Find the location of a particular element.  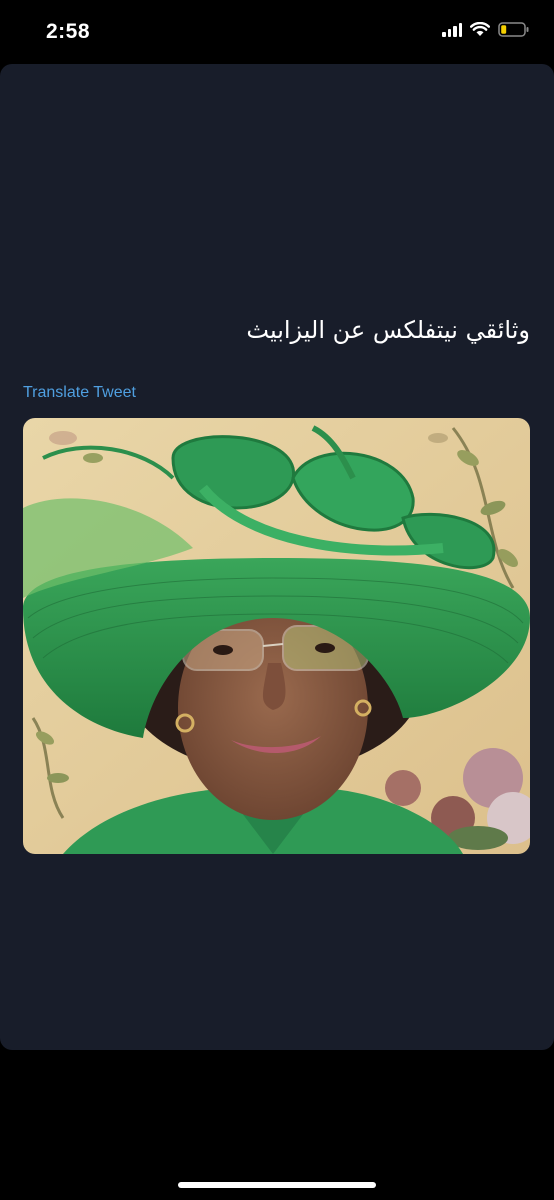

status-time: 2:58 is located at coordinates (68, 31).